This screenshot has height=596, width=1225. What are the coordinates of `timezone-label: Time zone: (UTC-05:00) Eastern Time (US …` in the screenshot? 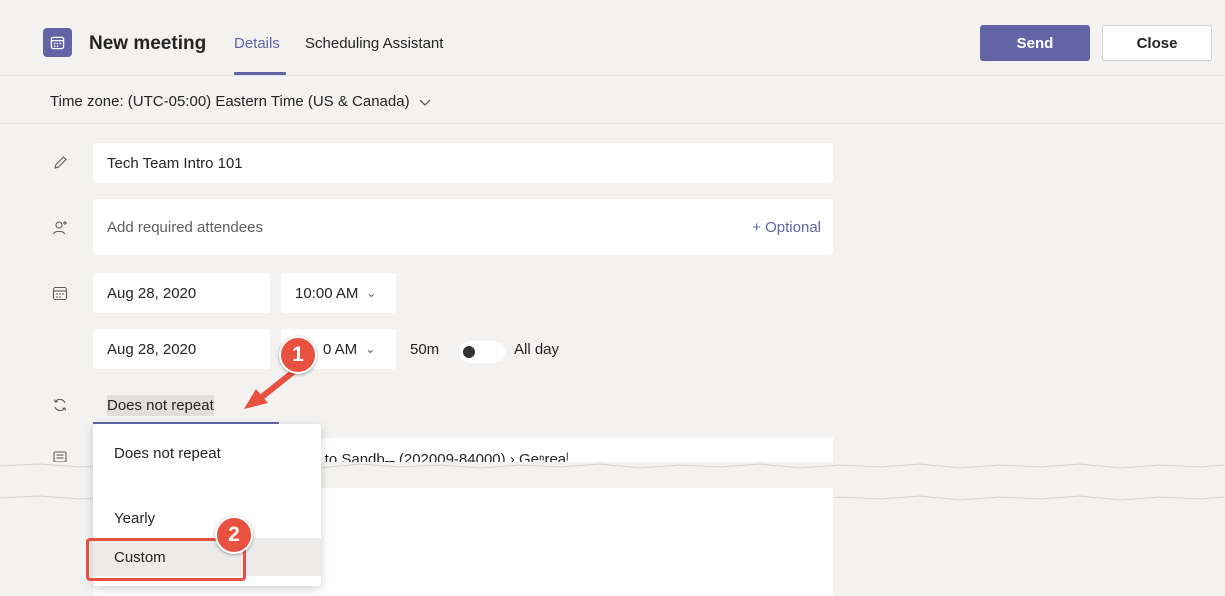 It's located at (230, 101).